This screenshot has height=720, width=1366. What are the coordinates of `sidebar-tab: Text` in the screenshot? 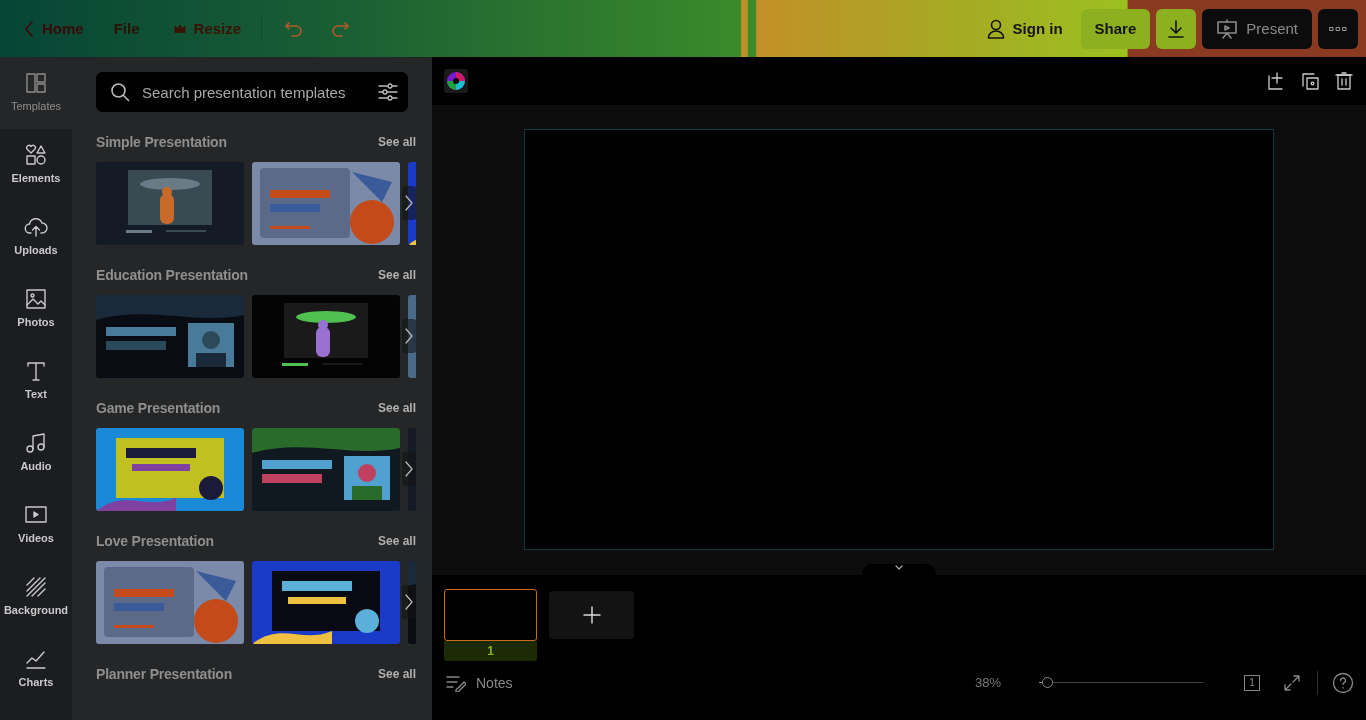 It's located at (36, 381).